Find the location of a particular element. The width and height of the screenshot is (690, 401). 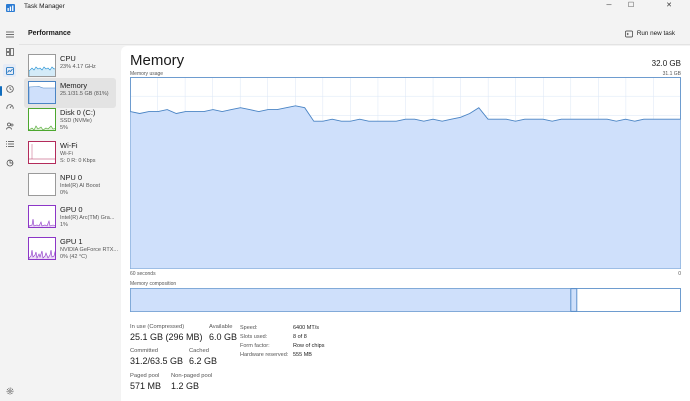

tile-gpu-0: GPU 0 Intel(R) Arc(TM) Gra... 1% is located at coordinates (70, 217).